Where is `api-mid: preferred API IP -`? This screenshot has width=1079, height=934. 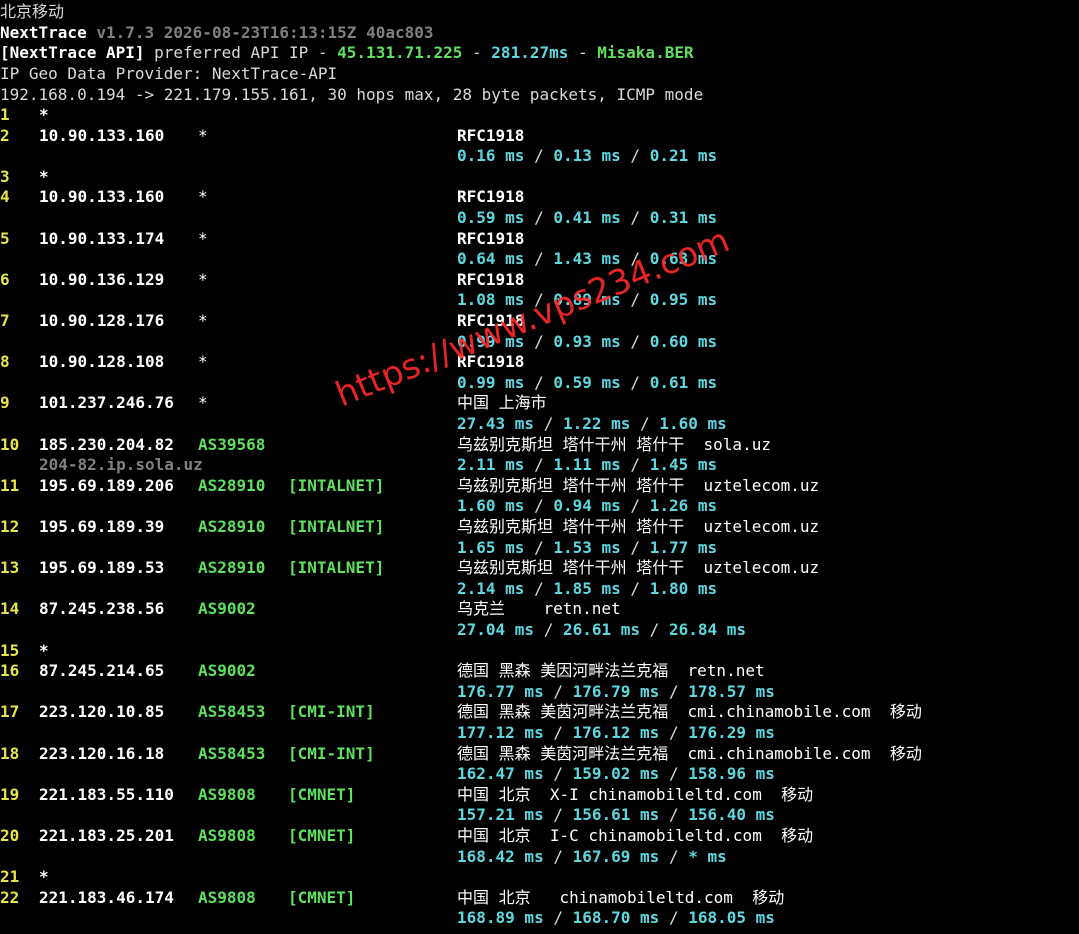
api-mid: preferred API IP - is located at coordinates (241, 52).